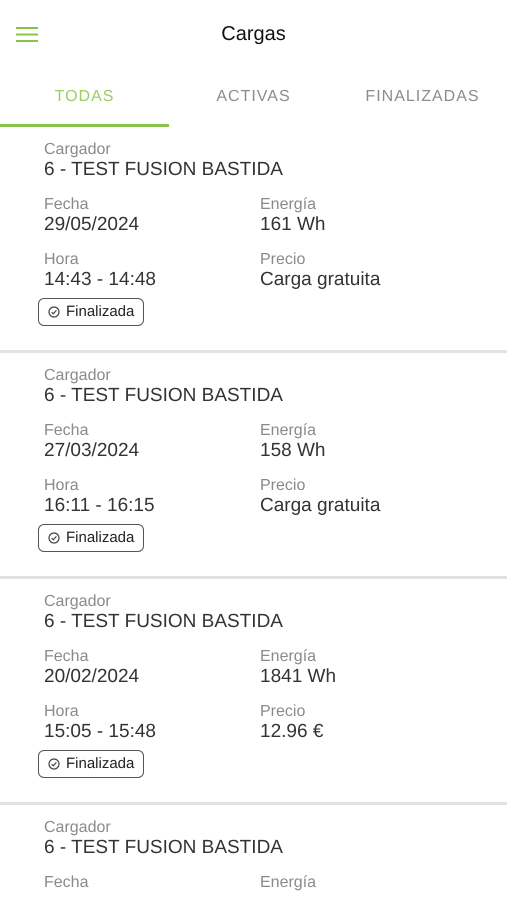 The height and width of the screenshot is (900, 507). Describe the element at coordinates (293, 451) in the screenshot. I see `field-value: 158 Wh` at that location.